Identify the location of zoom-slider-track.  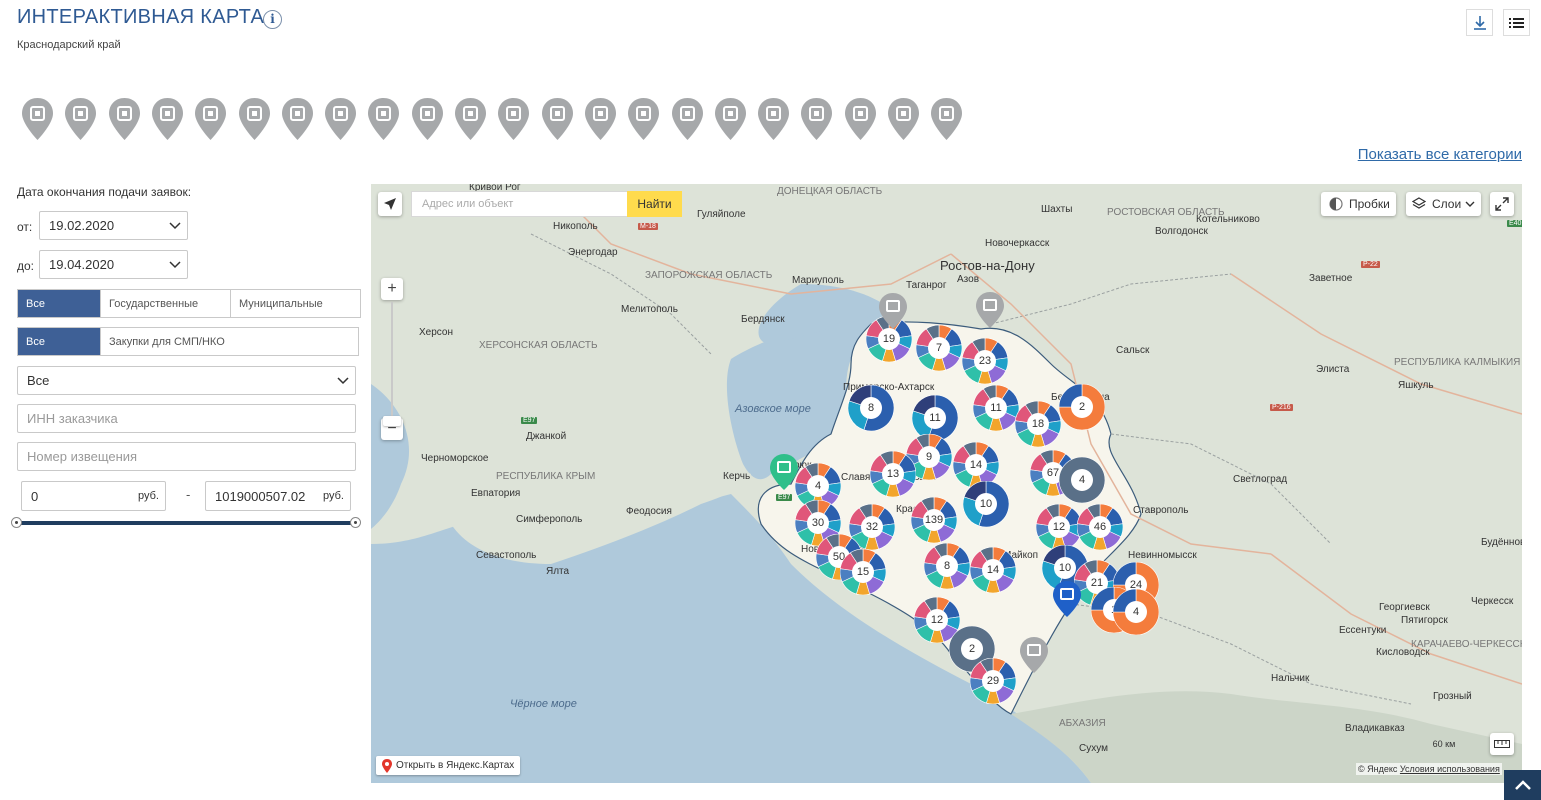
(392, 361).